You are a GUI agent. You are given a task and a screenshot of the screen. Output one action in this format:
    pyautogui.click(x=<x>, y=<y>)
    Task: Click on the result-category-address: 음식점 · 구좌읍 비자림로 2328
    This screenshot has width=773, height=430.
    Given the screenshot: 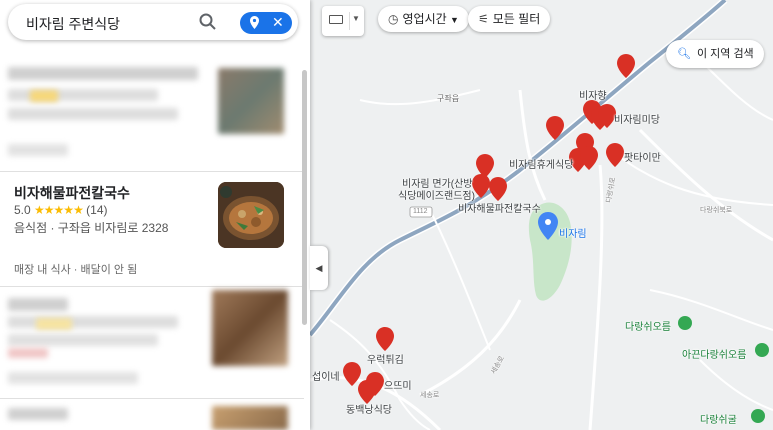 What is the action you would take?
    pyautogui.click(x=91, y=228)
    